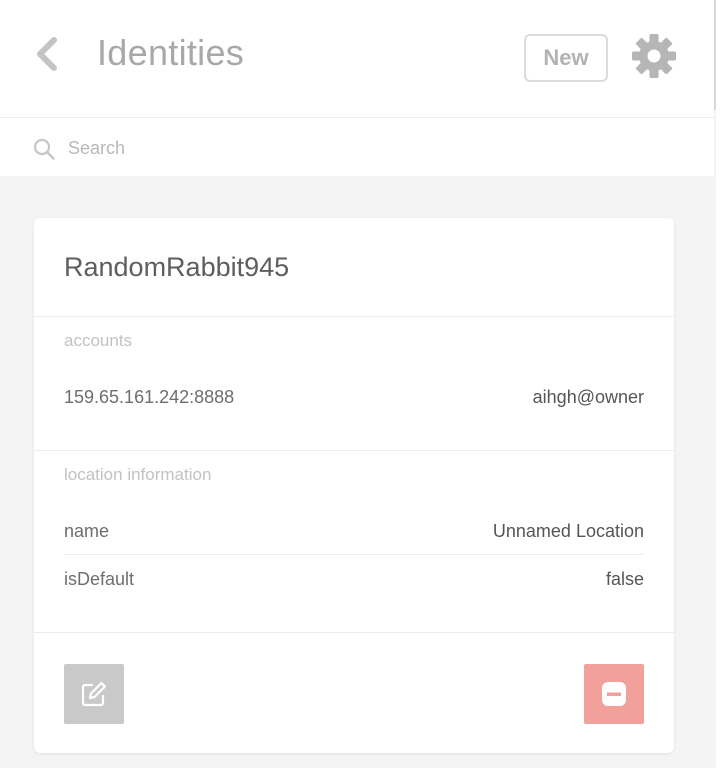  Describe the element at coordinates (149, 397) in the screenshot. I see `account-address: 159.65.161.242:8888` at that location.